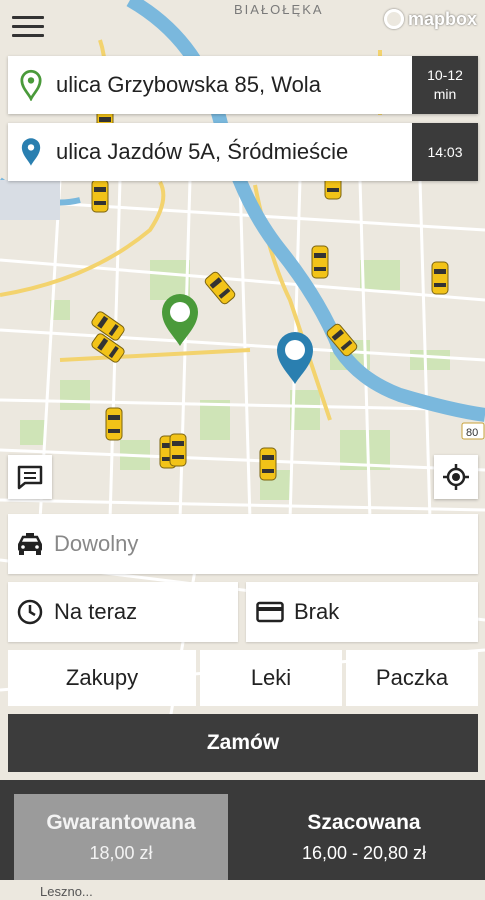  Describe the element at coordinates (393, 19) in the screenshot. I see `mapbox-icon` at that location.